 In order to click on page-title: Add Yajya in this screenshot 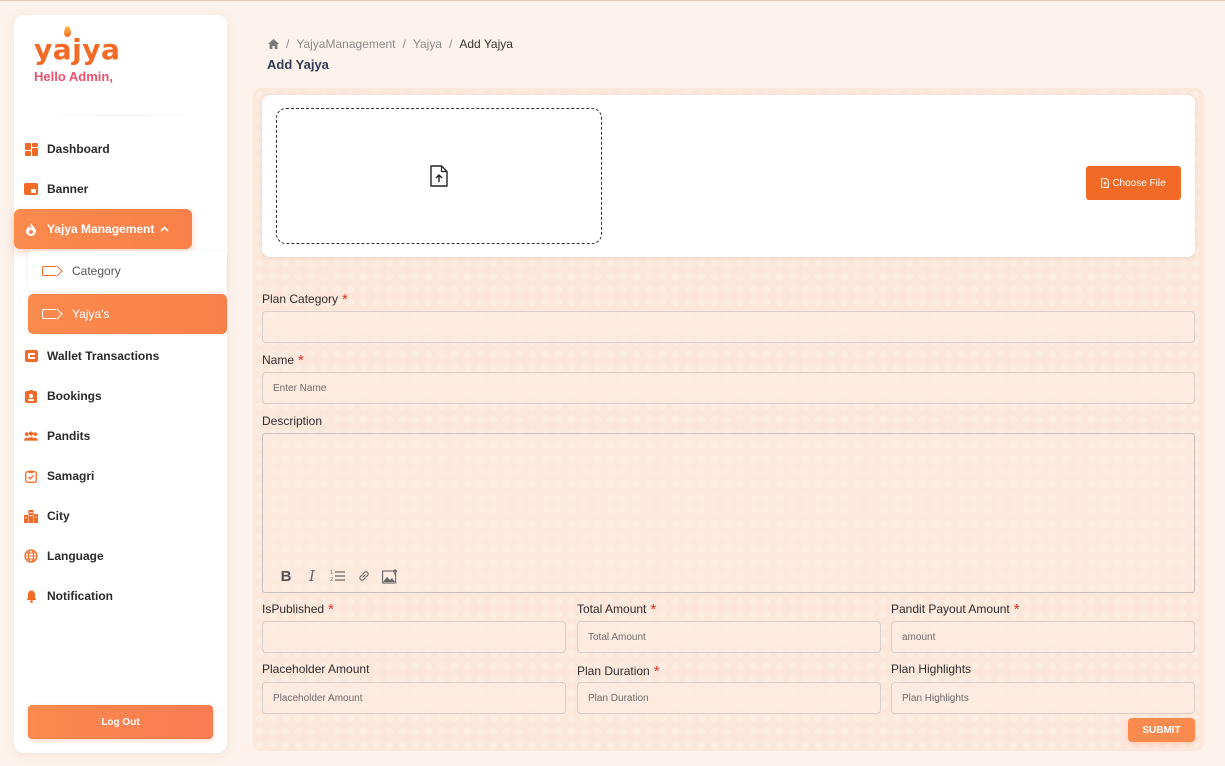, I will do `click(298, 64)`.